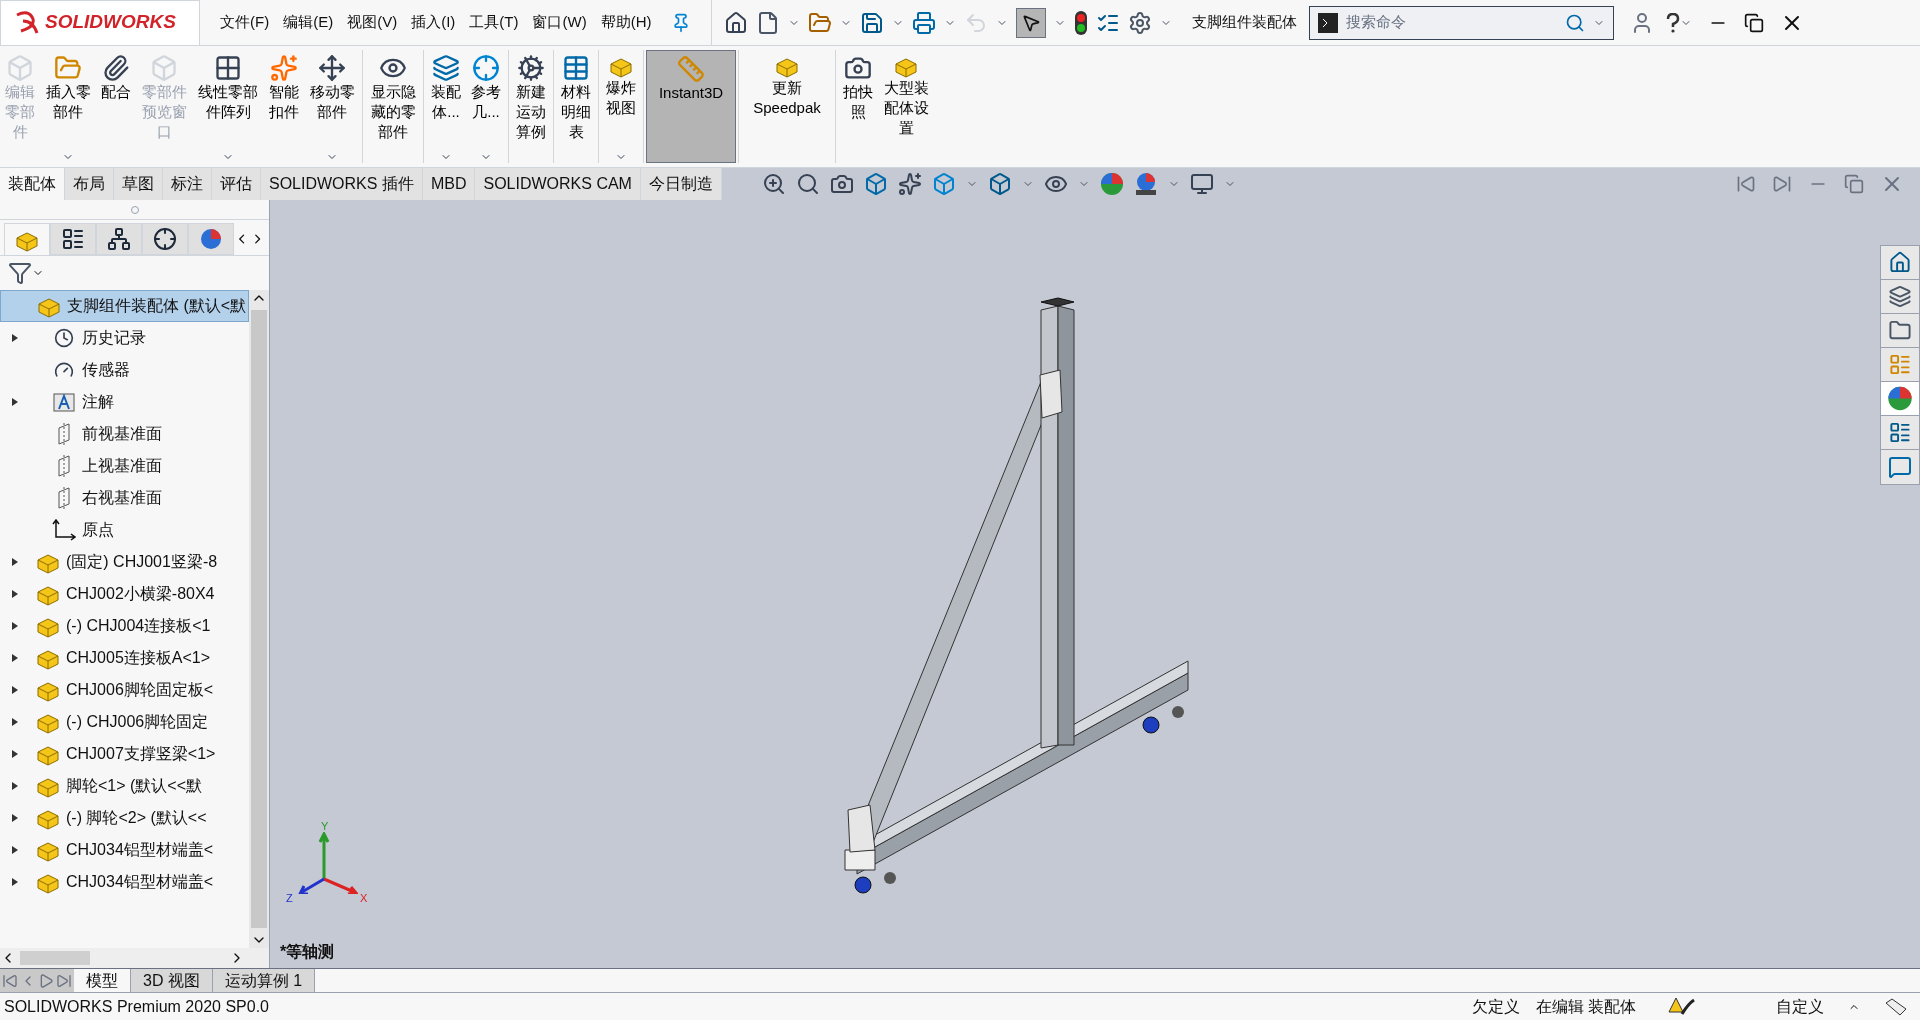  What do you see at coordinates (393, 106) in the screenshot?
I see `ribbon-button: 显示隐藏的零部件` at bounding box center [393, 106].